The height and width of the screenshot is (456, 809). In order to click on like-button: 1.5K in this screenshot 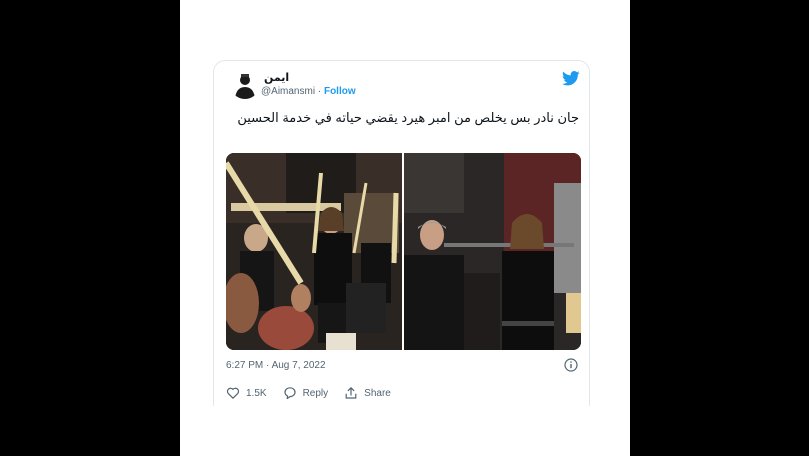, I will do `click(246, 393)`.